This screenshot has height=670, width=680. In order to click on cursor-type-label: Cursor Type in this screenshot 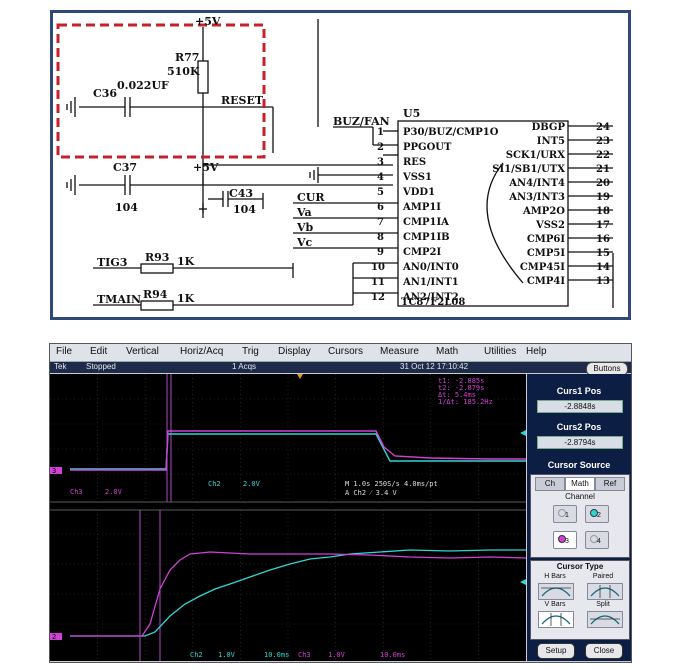, I will do `click(580, 566)`.